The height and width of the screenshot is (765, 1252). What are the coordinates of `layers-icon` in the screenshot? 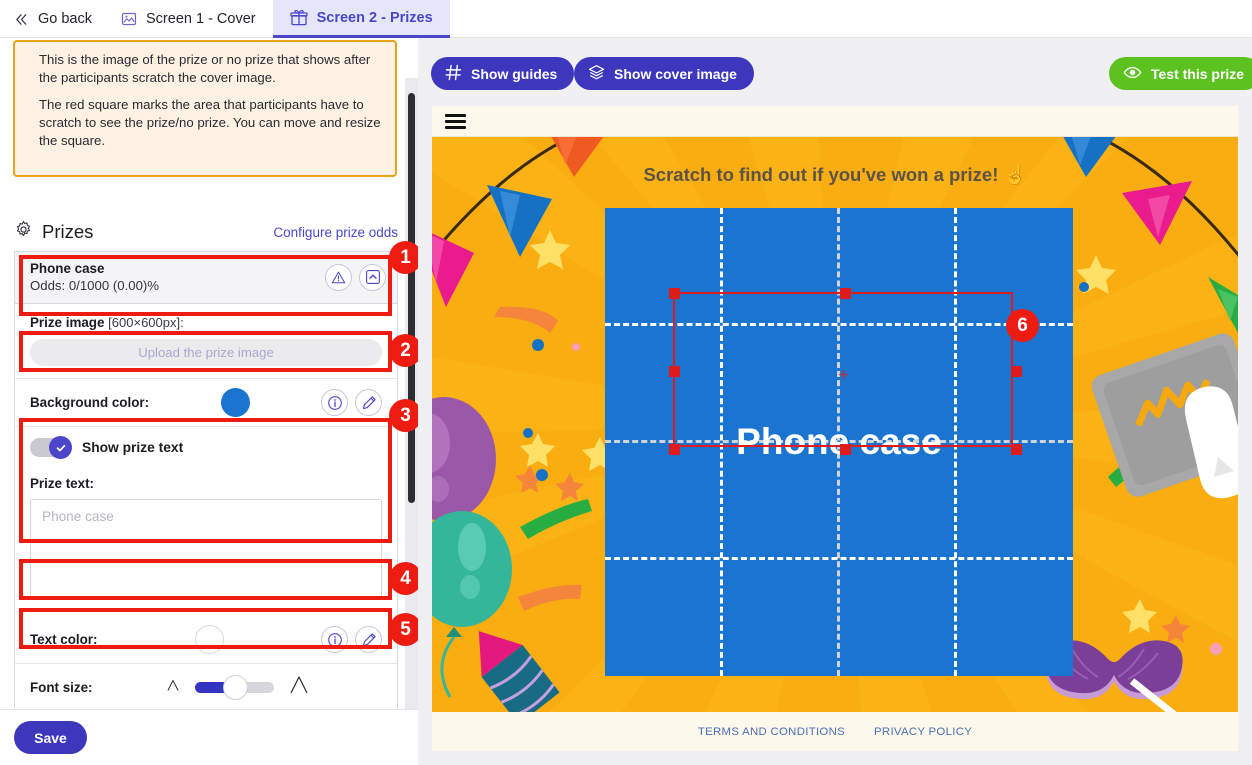 It's located at (596, 74).